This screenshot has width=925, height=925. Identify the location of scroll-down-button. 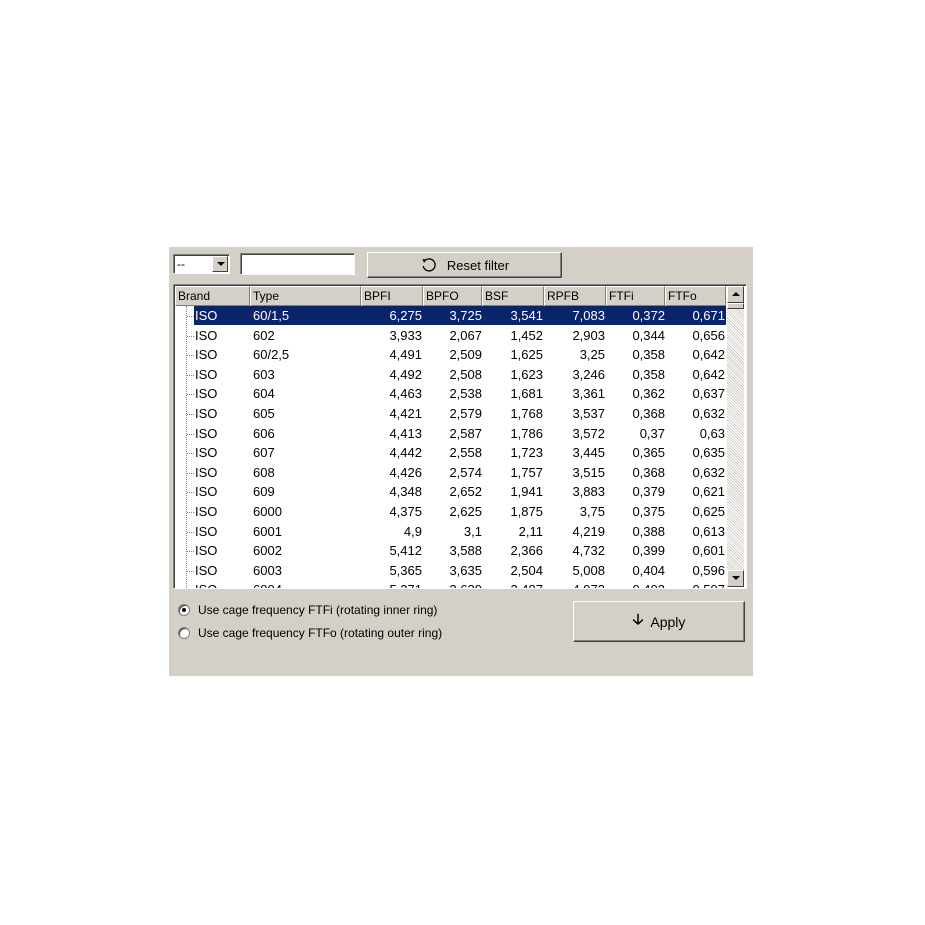
(735, 578).